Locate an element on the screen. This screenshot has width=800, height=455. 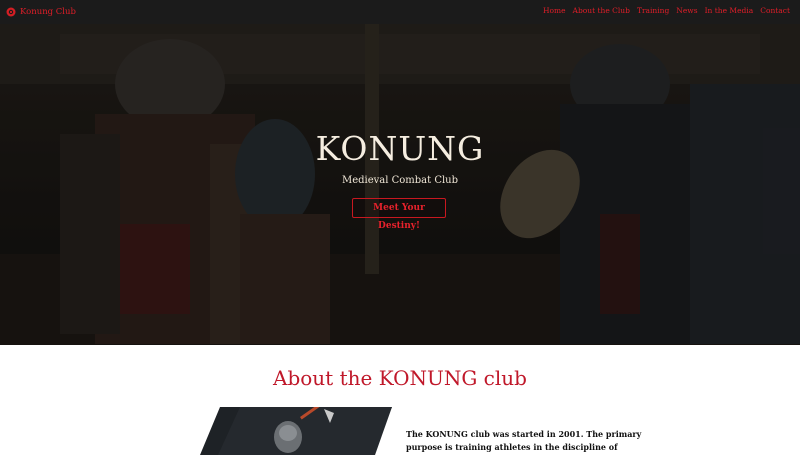
brand-link: Konung Club is located at coordinates (41, 12).